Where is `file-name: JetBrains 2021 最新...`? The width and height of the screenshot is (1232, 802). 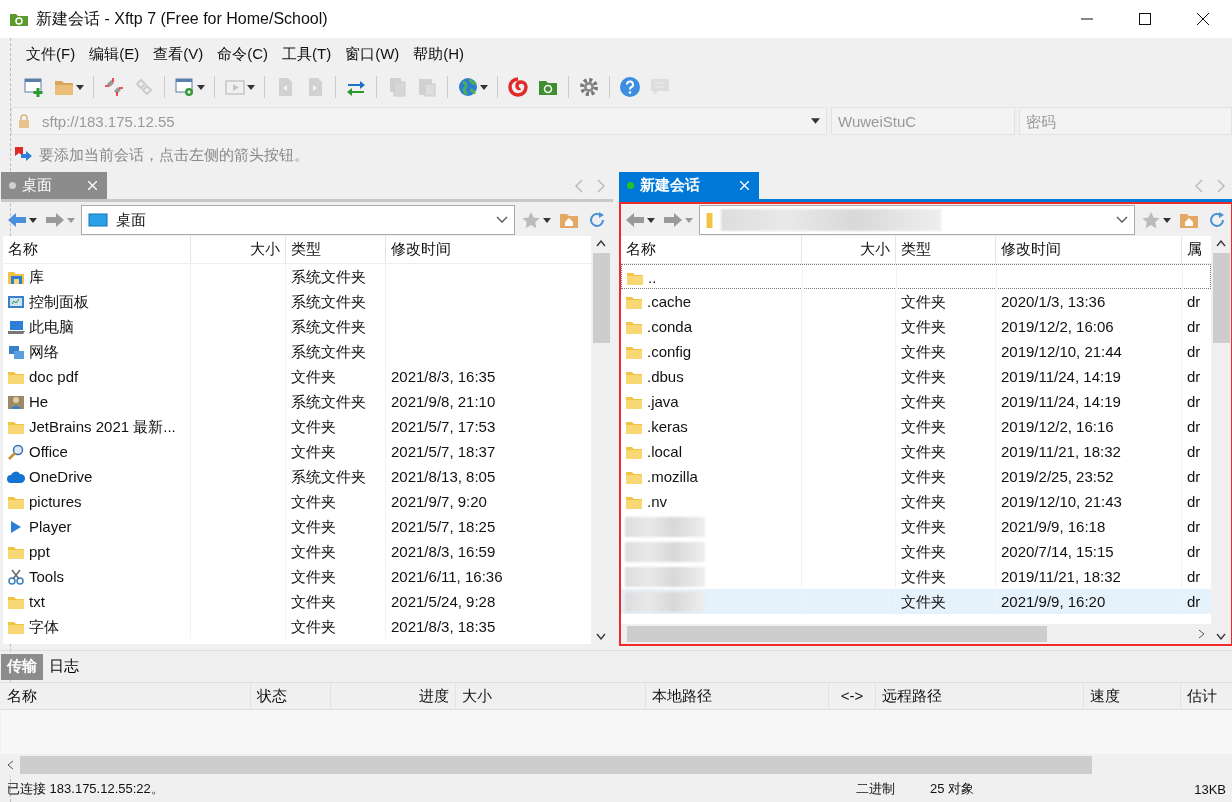 file-name: JetBrains 2021 最新... is located at coordinates (102, 426).